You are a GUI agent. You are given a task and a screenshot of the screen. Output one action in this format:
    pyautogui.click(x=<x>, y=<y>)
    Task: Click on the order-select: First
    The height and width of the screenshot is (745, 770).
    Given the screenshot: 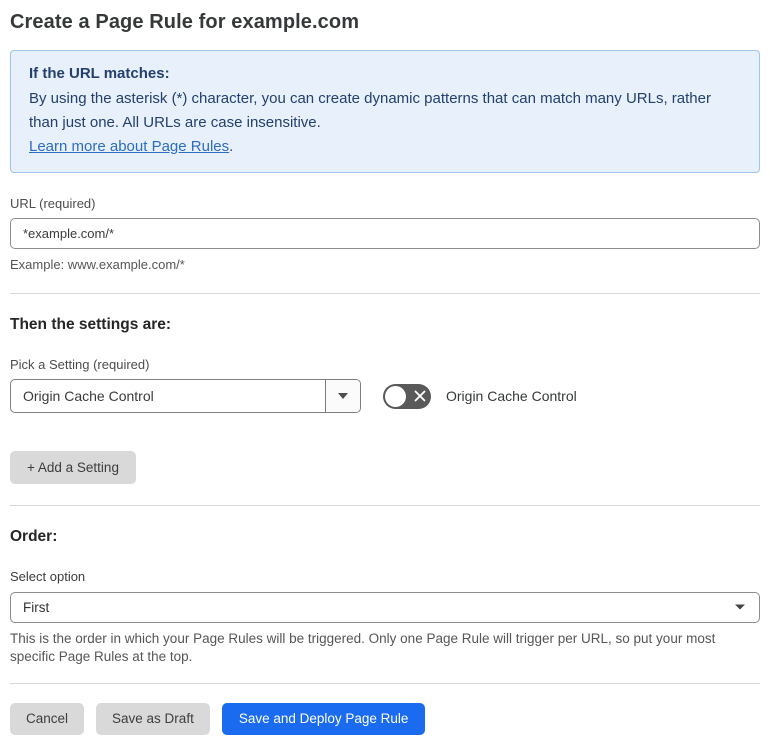 What is the action you would take?
    pyautogui.click(x=385, y=607)
    